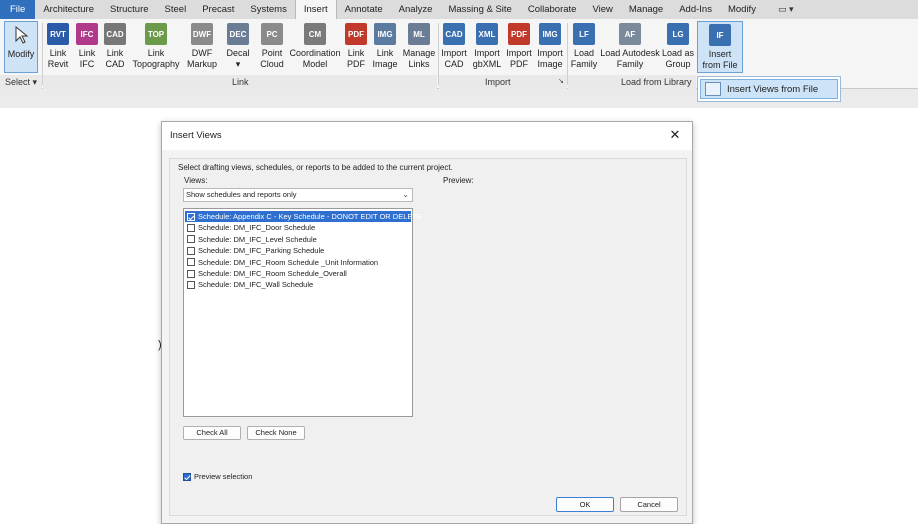  I want to click on cursor-arrow-icon, so click(21, 35).